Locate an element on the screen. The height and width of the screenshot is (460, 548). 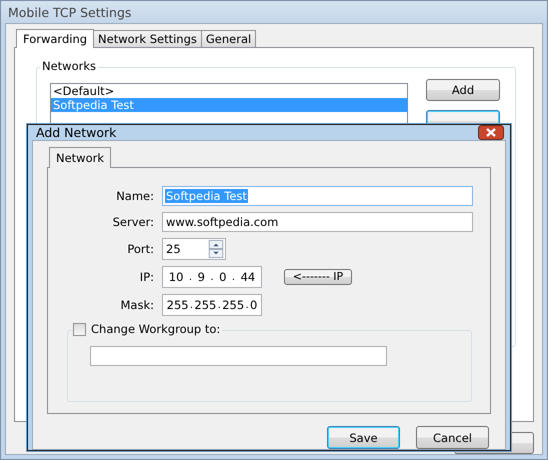
input-field is located at coordinates (238, 356).